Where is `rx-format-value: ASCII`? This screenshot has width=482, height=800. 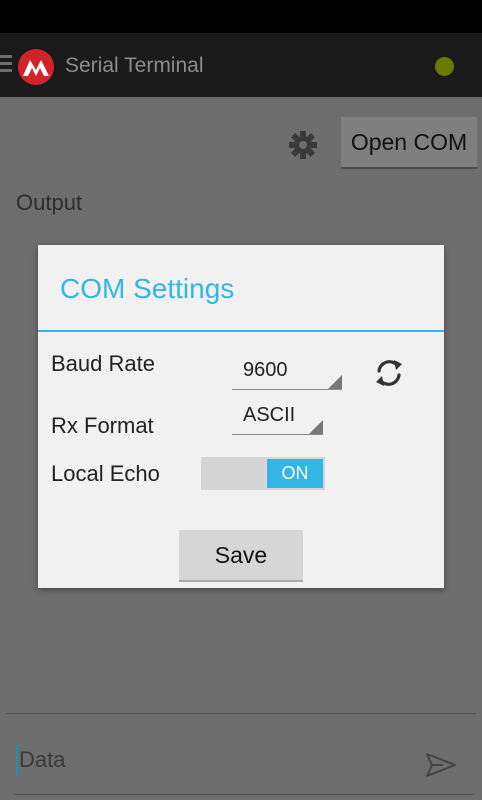
rx-format-value: ASCII is located at coordinates (269, 415).